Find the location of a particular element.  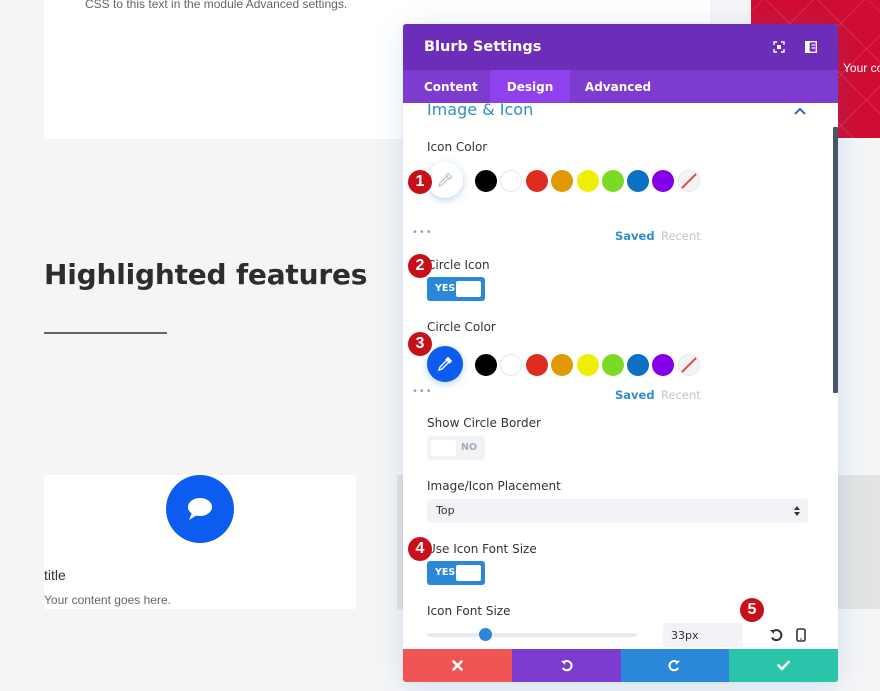

tab-advanced: Advanced is located at coordinates (618, 86).